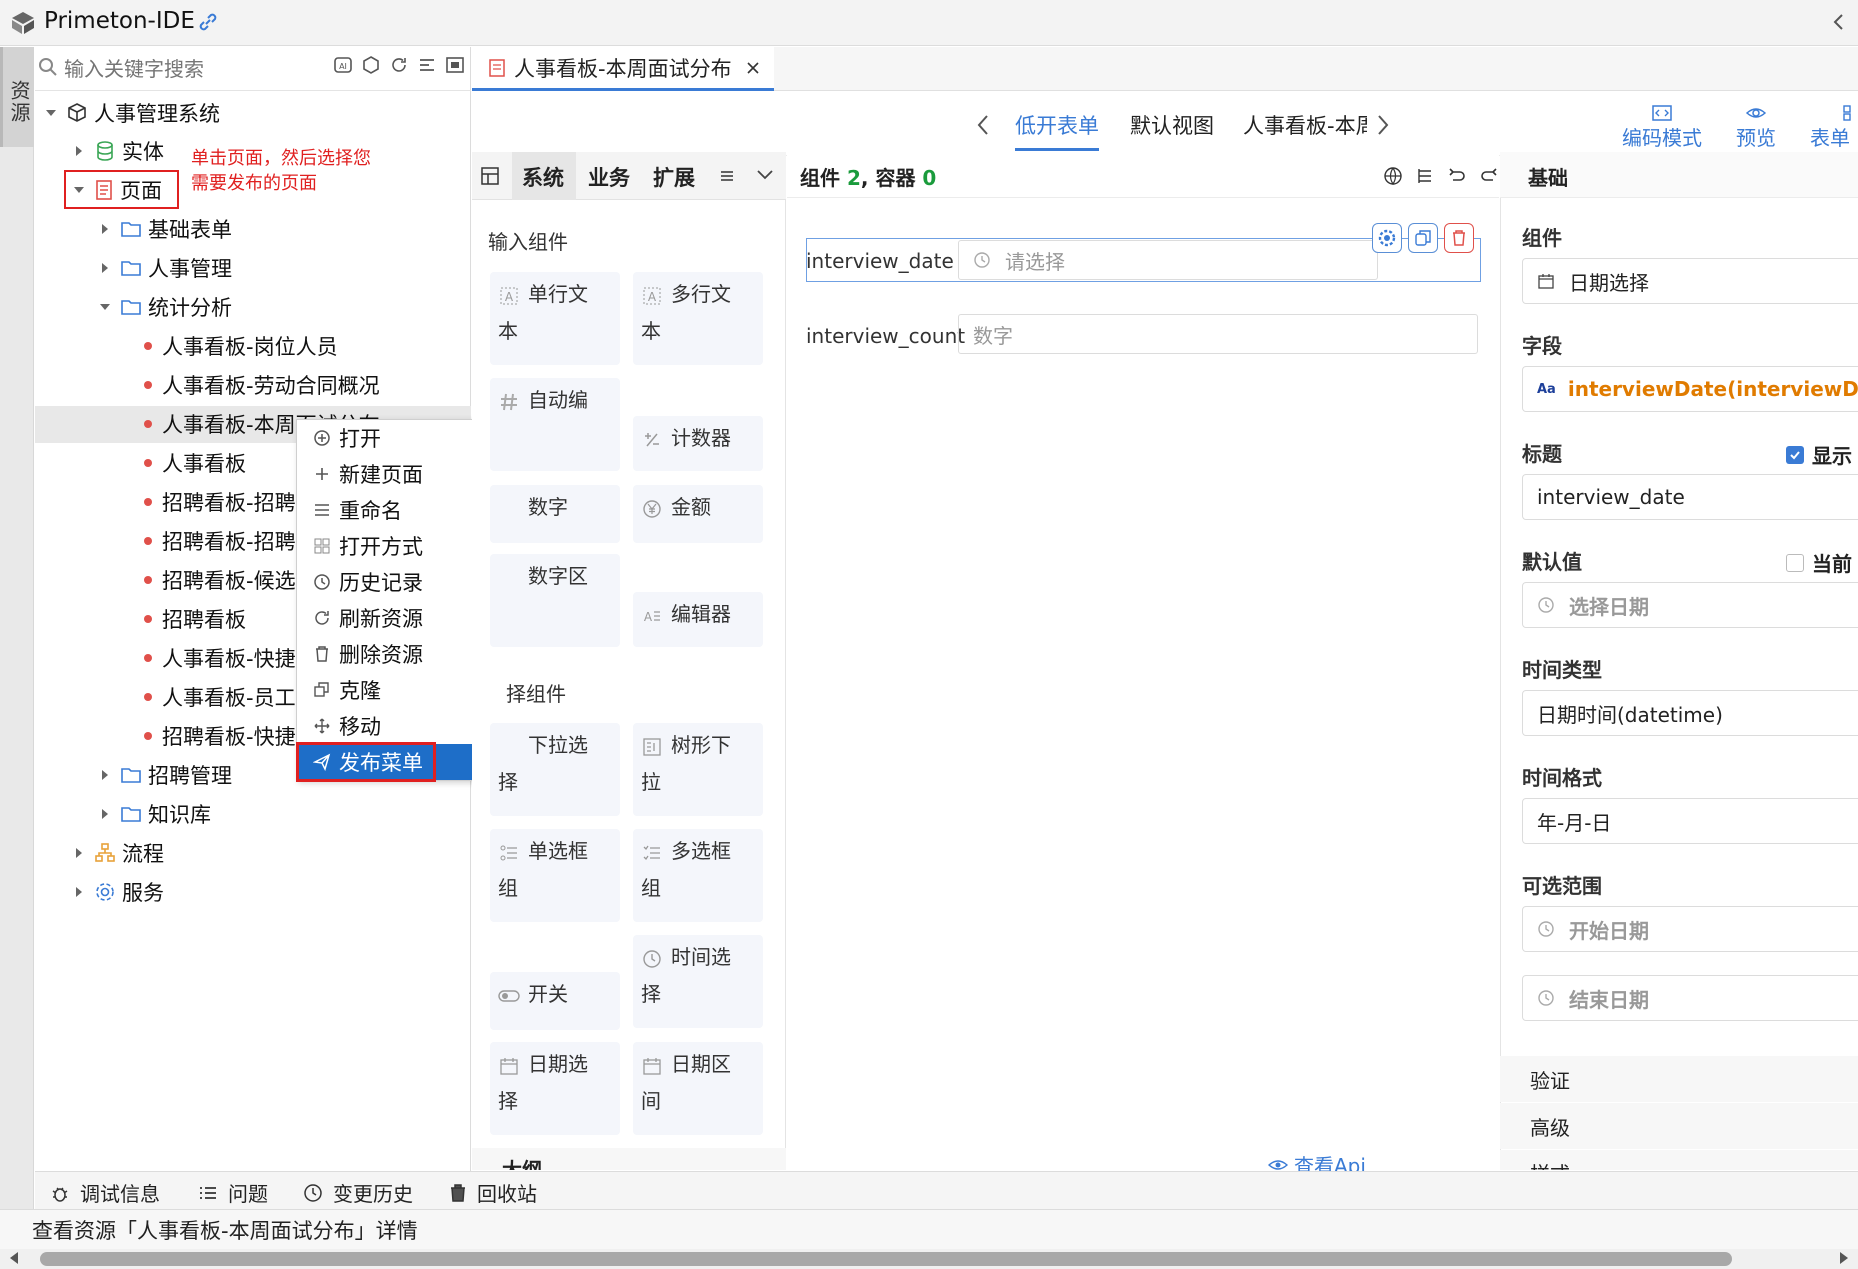 This screenshot has height=1269, width=1858. Describe the element at coordinates (343, 65) in the screenshot. I see `ai-icon: AI` at that location.